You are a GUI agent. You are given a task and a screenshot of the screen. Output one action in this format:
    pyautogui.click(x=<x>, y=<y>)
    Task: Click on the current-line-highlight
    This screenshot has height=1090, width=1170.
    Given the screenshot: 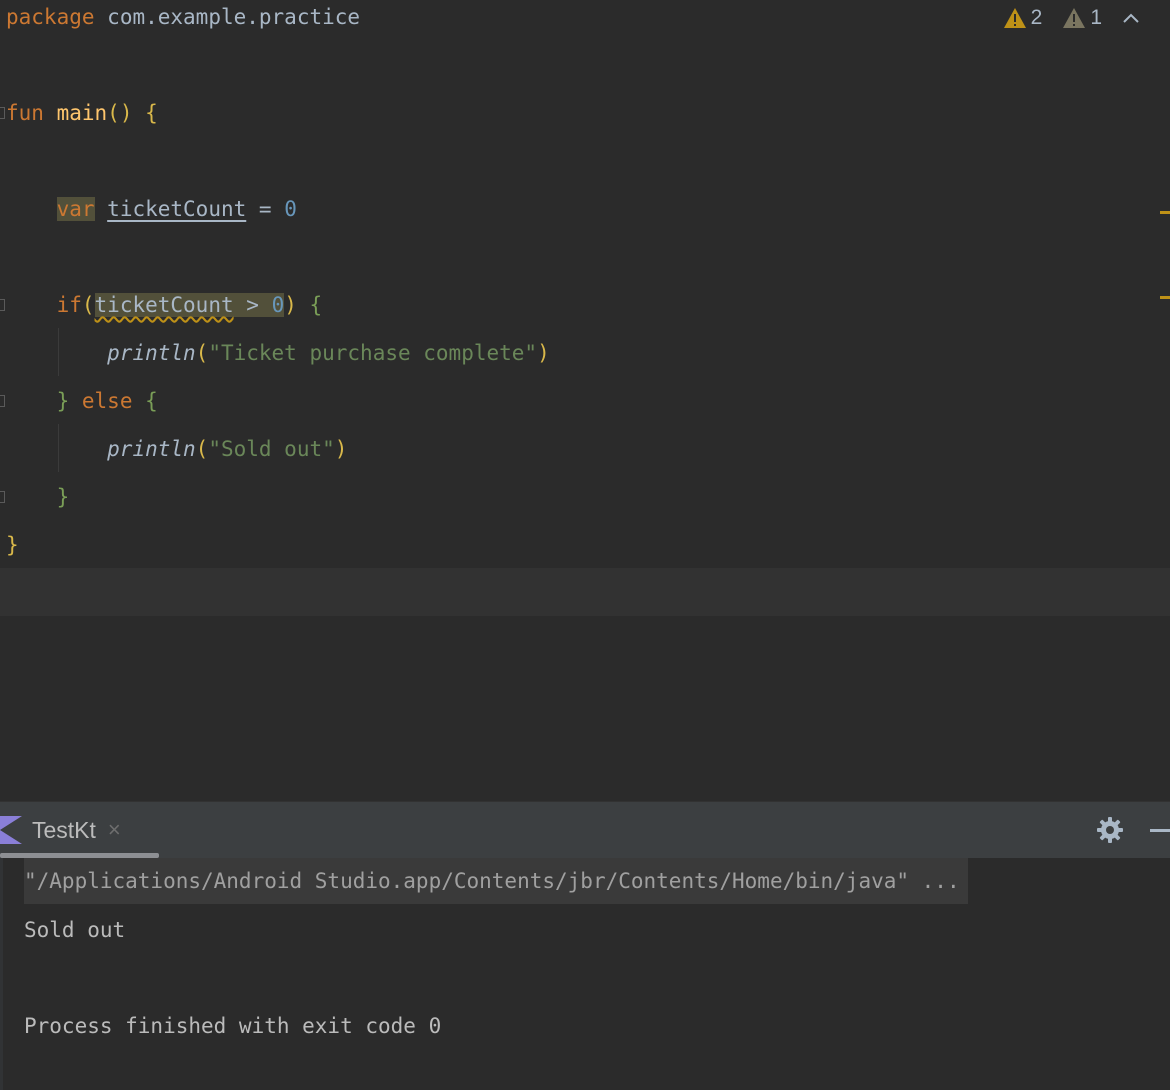 What is the action you would take?
    pyautogui.click(x=585, y=592)
    